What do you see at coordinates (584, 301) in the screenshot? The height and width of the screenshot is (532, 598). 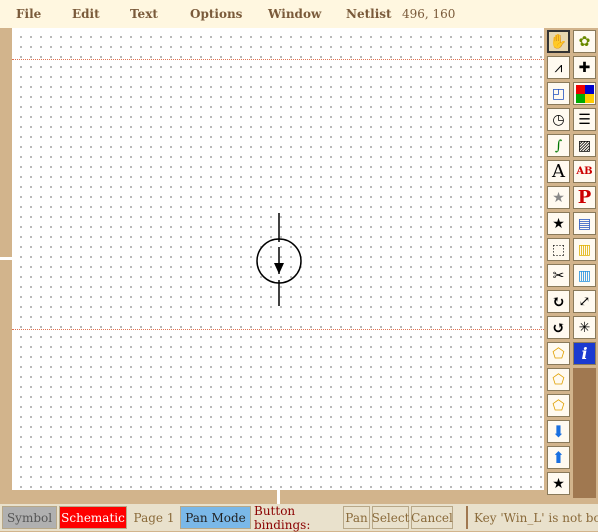 I see `zoom-in-icon: ⤢` at bounding box center [584, 301].